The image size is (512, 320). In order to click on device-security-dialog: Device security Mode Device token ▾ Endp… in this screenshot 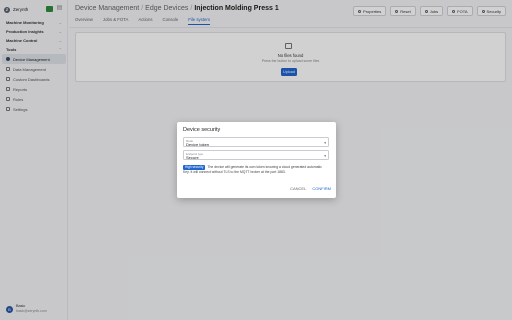, I will do `click(256, 160)`.